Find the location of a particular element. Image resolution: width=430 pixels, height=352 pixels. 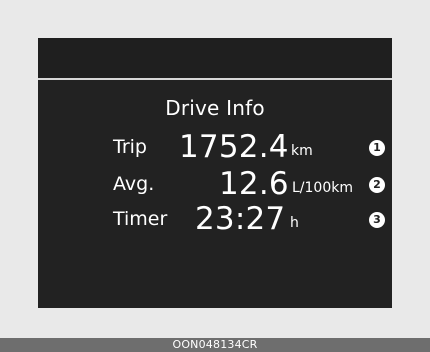

avg-row: Avg. 12.6 L/100km 2 is located at coordinates (215, 186).